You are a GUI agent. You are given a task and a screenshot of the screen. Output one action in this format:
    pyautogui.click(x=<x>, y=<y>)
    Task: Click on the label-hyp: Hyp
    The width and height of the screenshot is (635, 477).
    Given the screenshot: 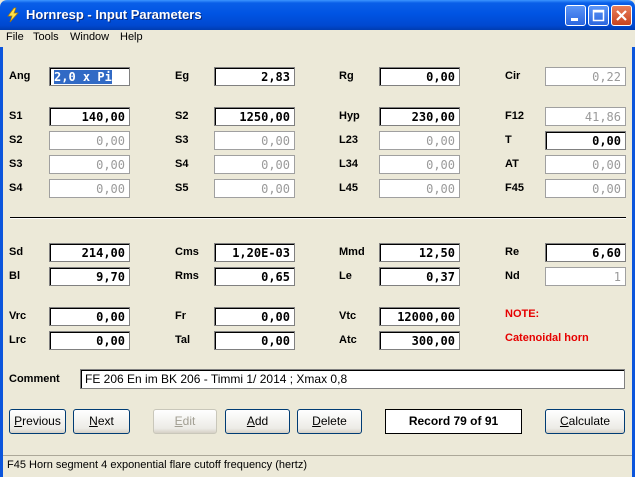 What is the action you would take?
    pyautogui.click(x=349, y=116)
    